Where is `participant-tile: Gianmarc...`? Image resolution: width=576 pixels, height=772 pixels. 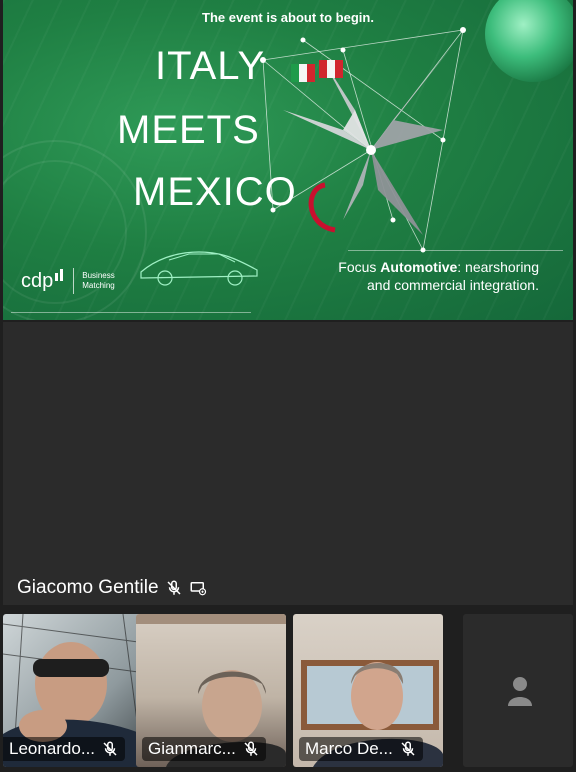 participant-tile: Gianmarc... is located at coordinates (211, 690).